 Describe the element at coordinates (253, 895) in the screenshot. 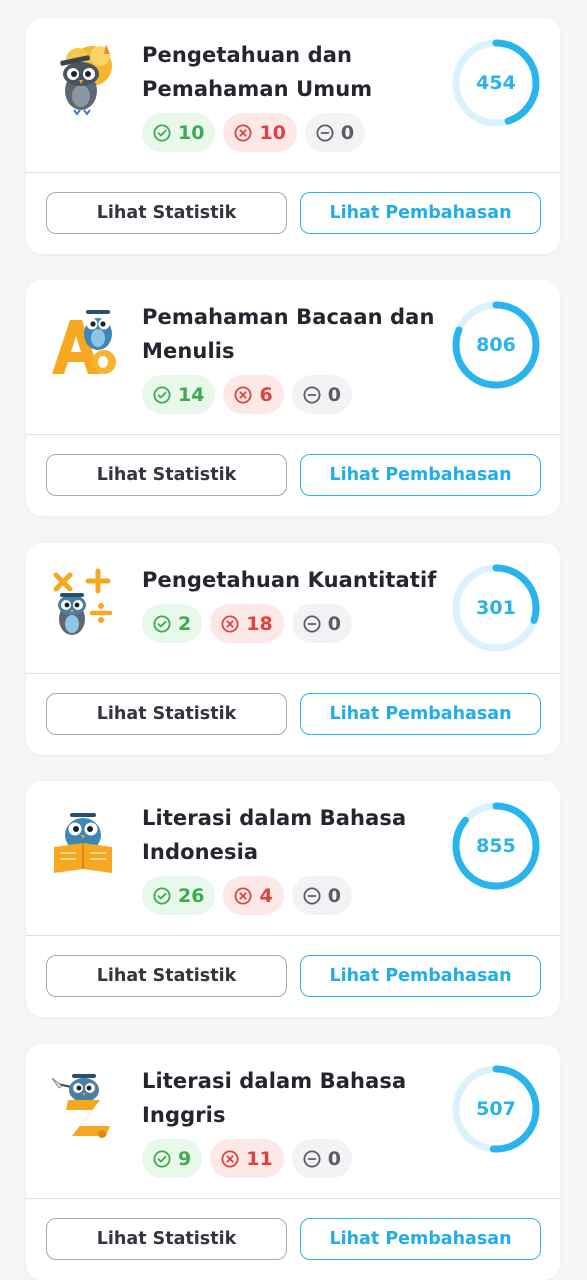

I see `wrong-count-badge: 4` at that location.